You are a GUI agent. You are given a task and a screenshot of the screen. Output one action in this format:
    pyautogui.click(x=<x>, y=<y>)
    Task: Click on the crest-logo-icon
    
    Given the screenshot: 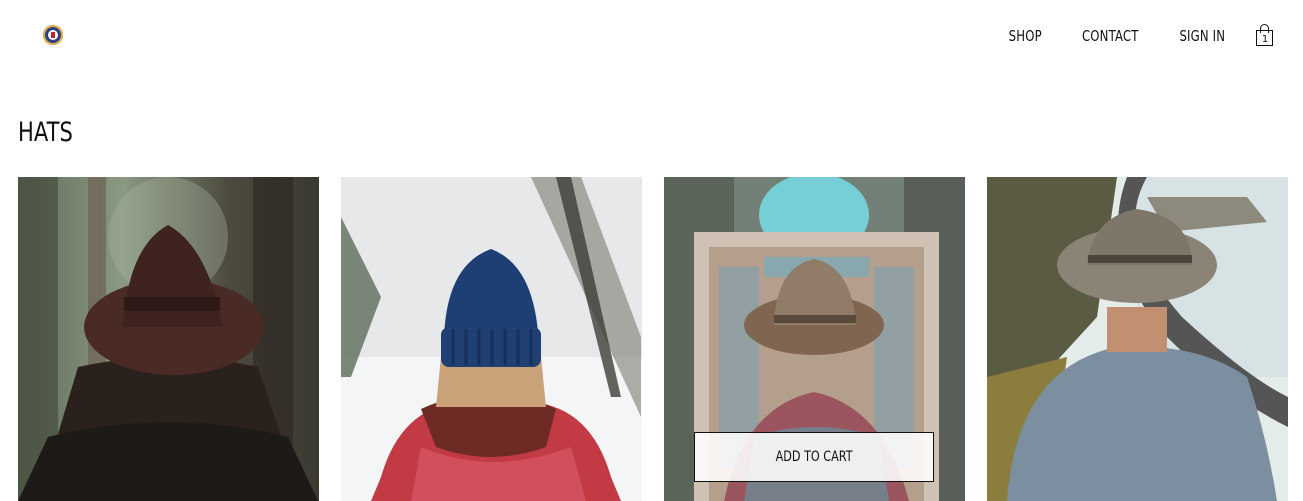 What is the action you would take?
    pyautogui.click(x=53, y=35)
    